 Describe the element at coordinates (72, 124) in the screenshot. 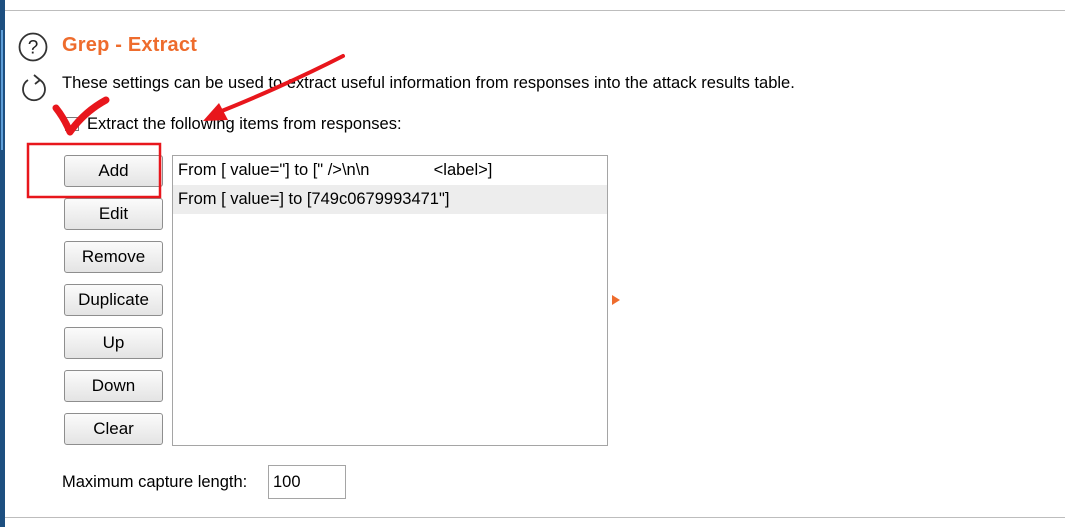

I see `extract-items-checkbox` at that location.